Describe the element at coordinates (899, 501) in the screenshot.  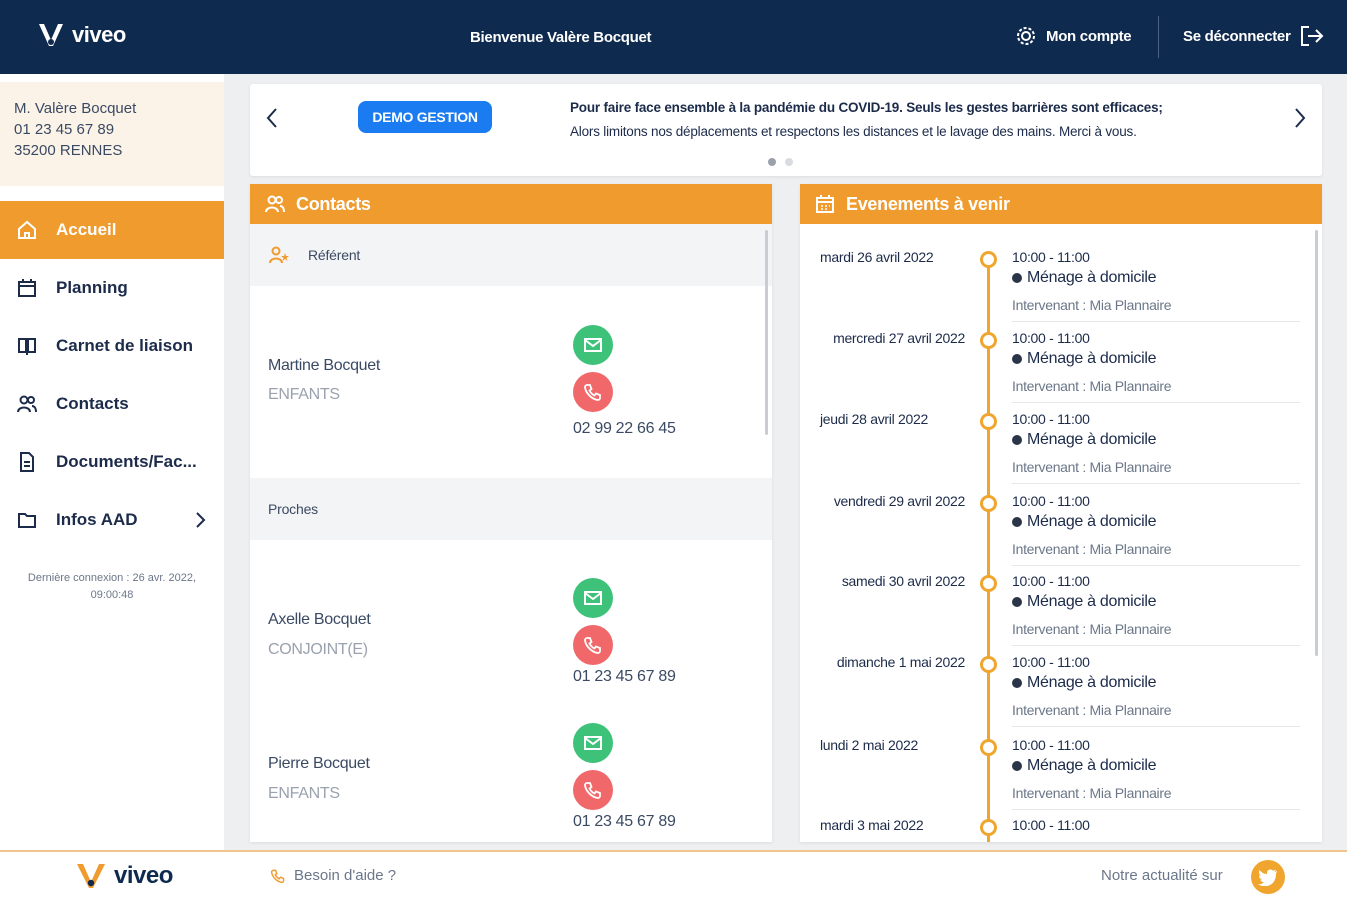
I see `event-date: vendredi 29 avril 2022` at that location.